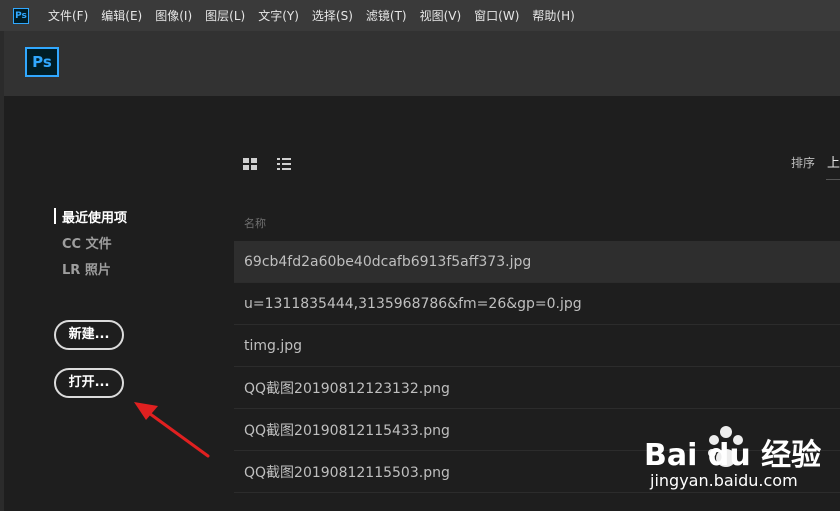  I want to click on sort-dropdown: 上, so click(833, 161).